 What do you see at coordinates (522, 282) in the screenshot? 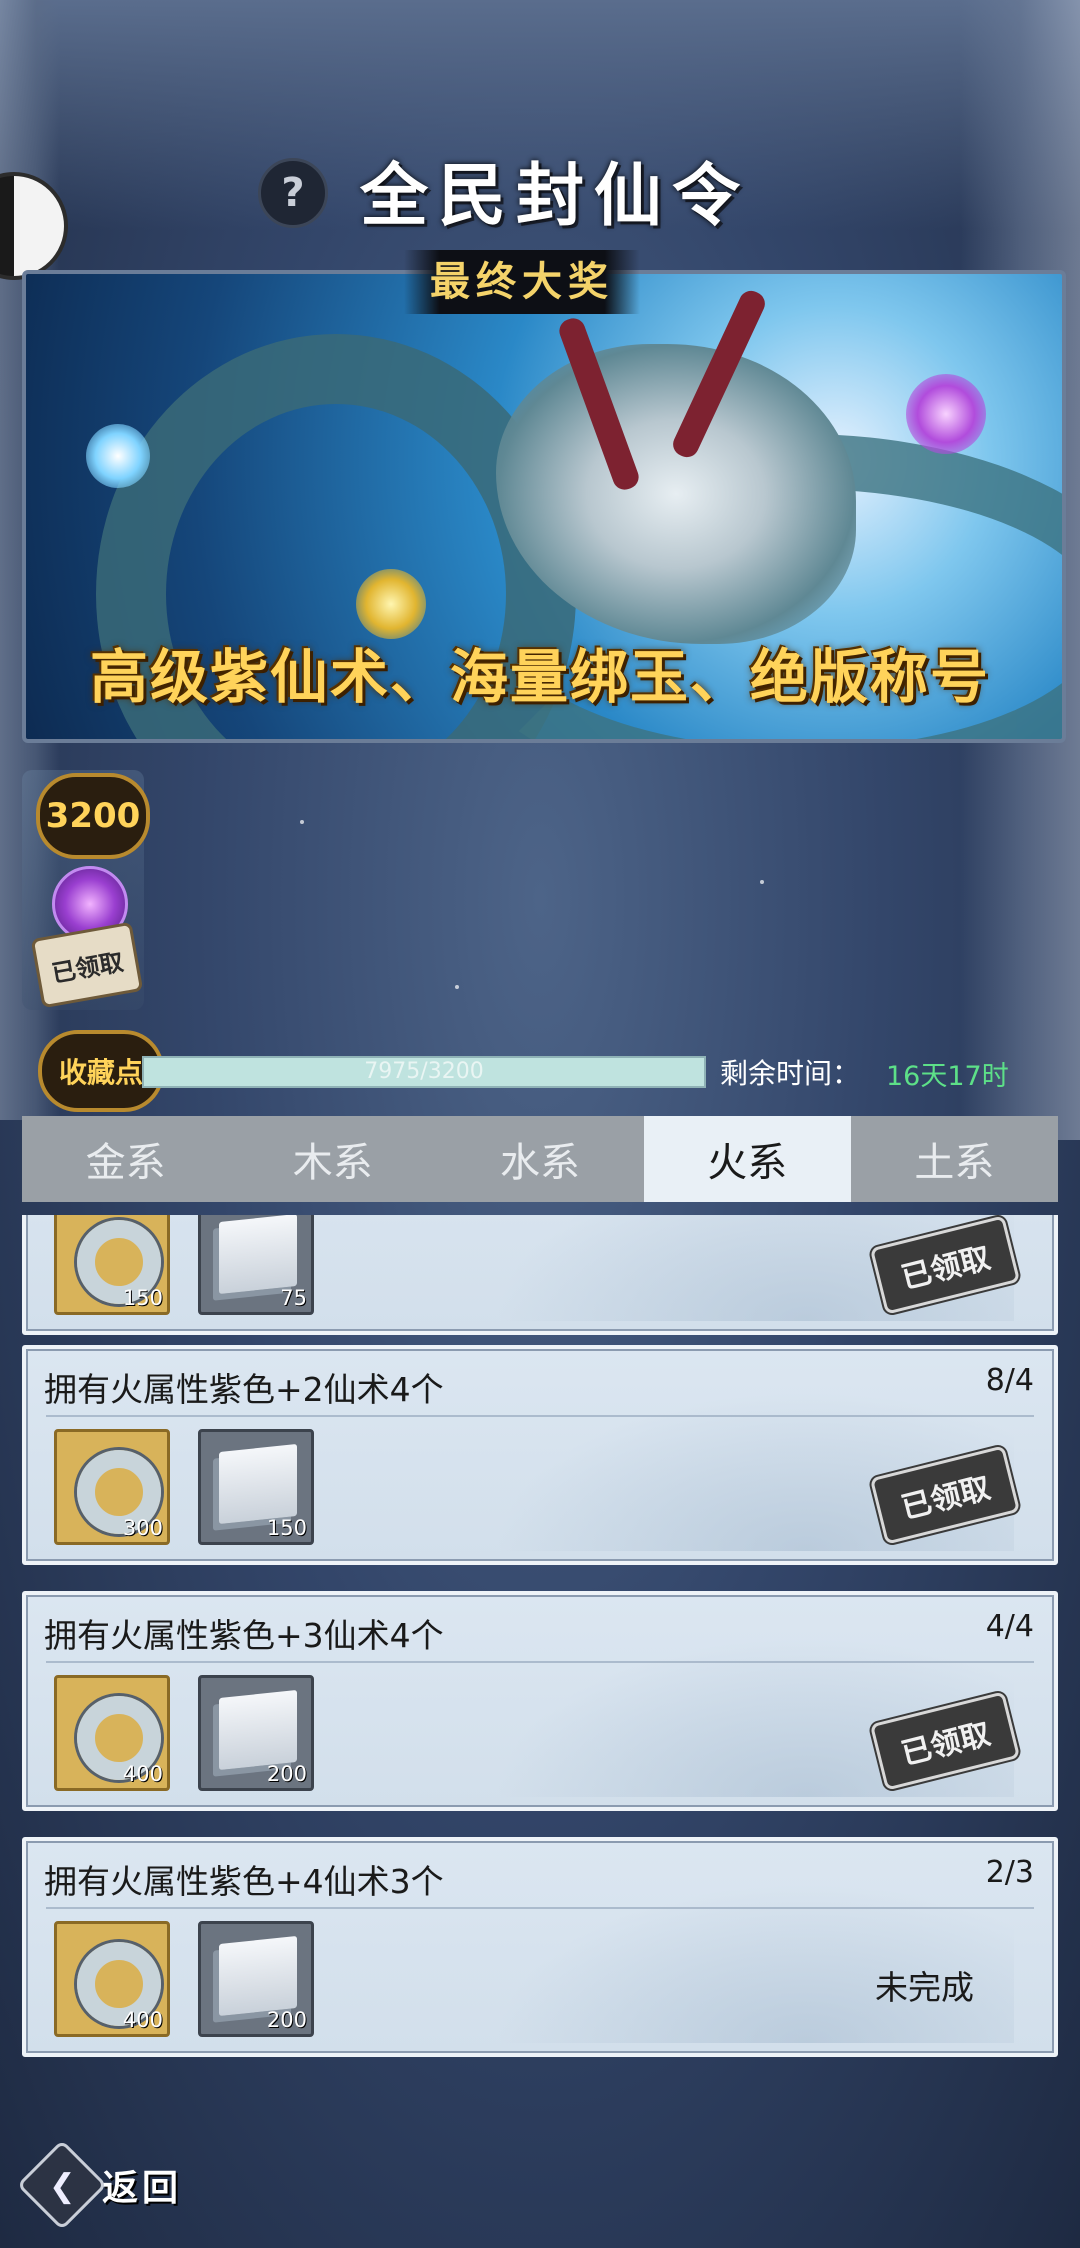
I see `banner-subtitle: 最终大奖` at bounding box center [522, 282].